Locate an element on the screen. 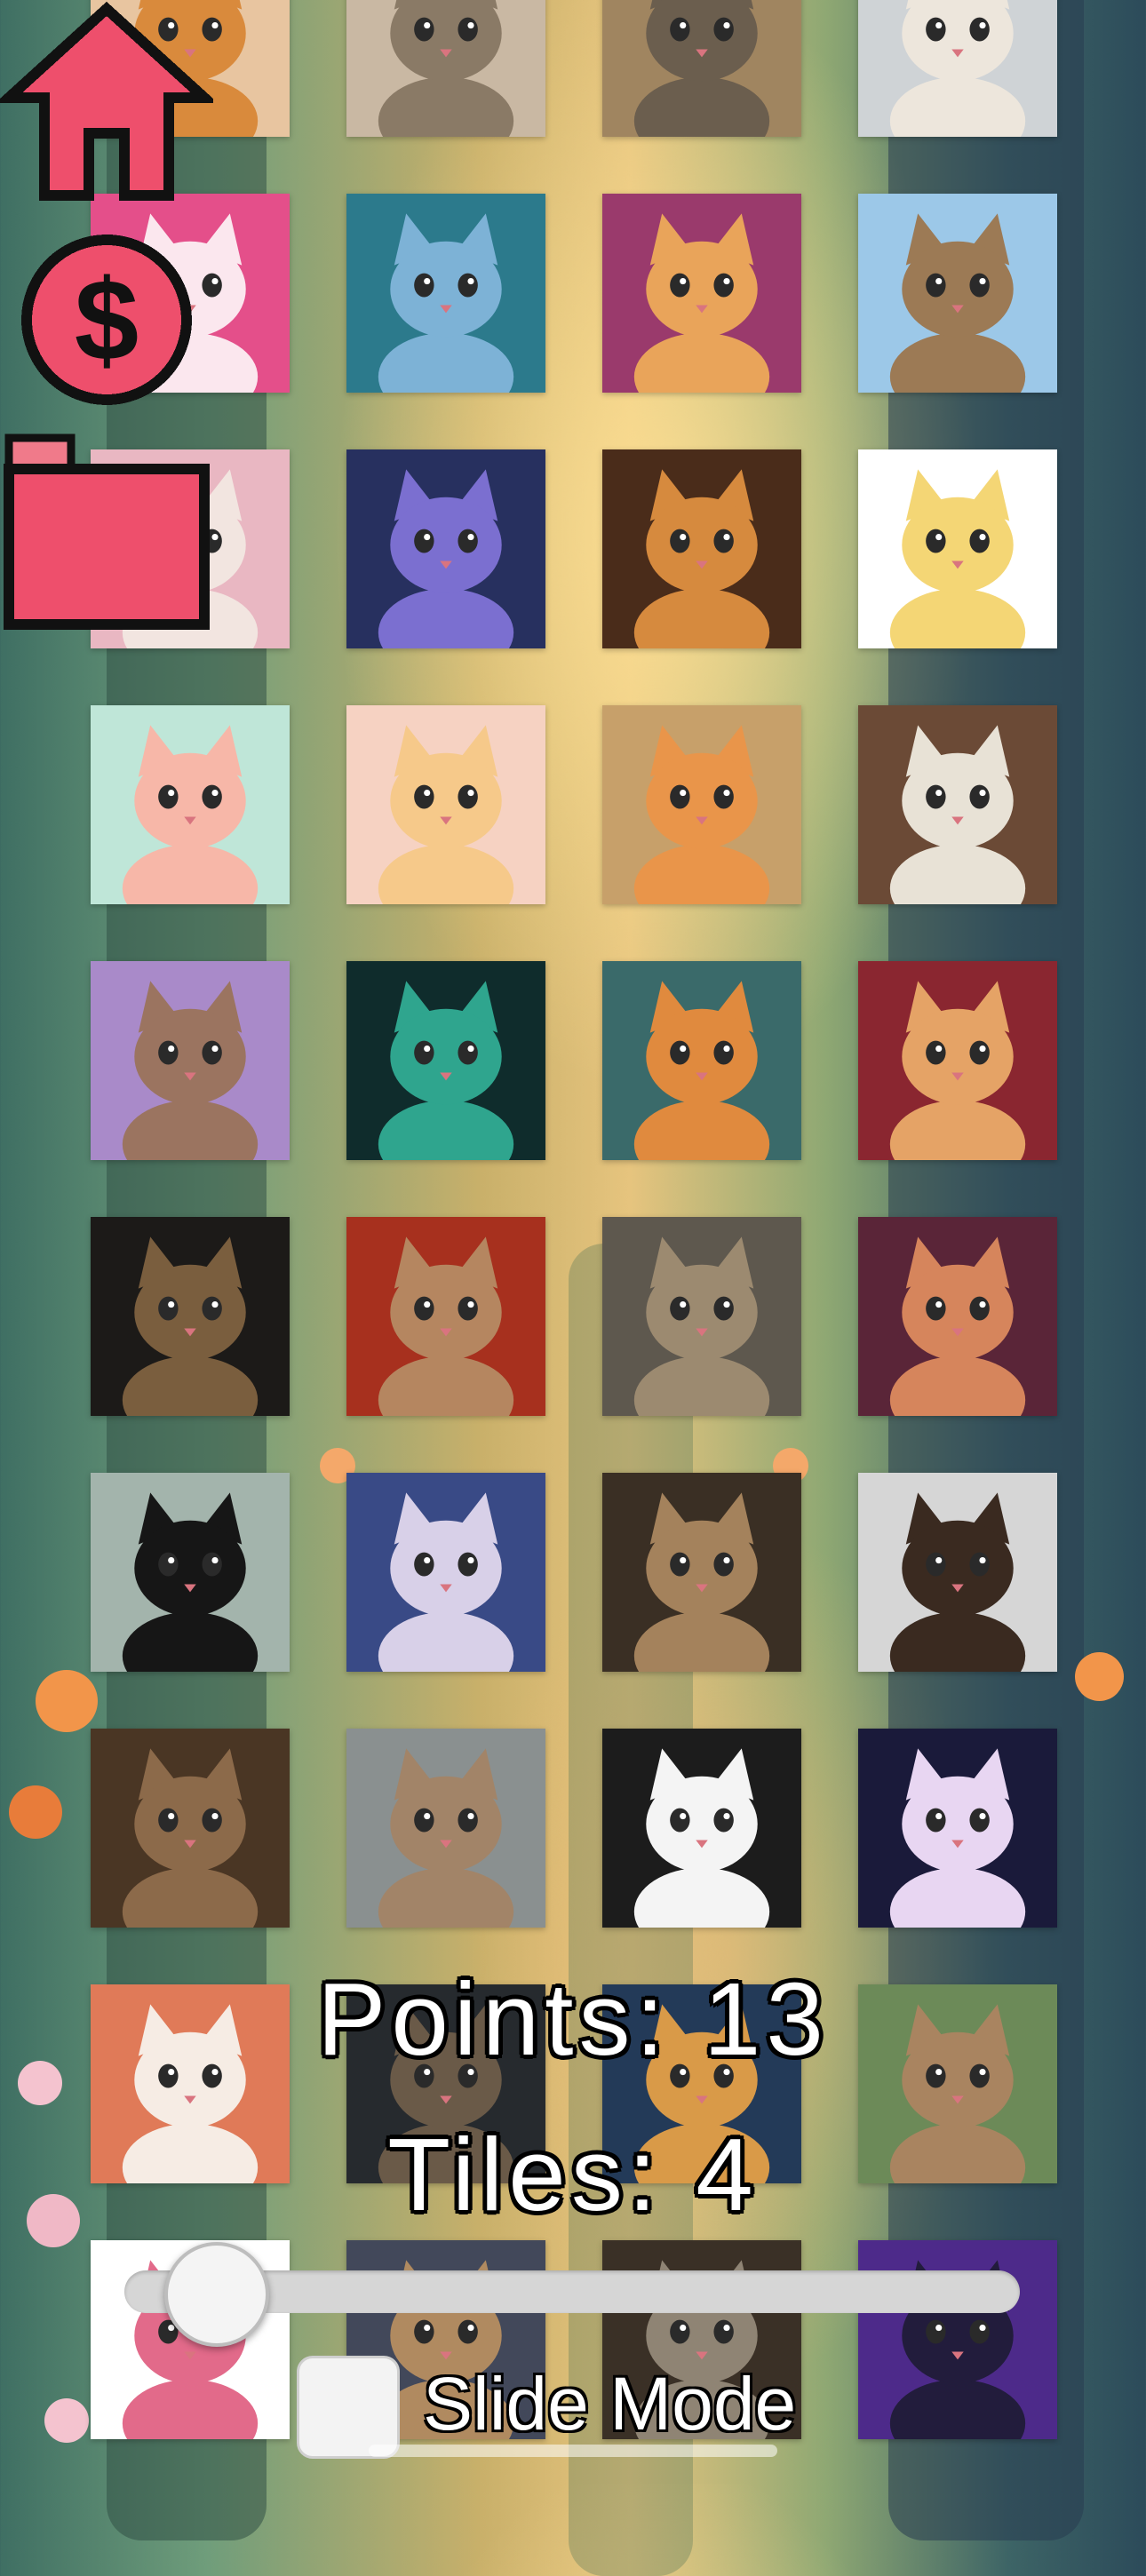 The height and width of the screenshot is (2576, 1146). tile-wizard-cat is located at coordinates (190, 1316).